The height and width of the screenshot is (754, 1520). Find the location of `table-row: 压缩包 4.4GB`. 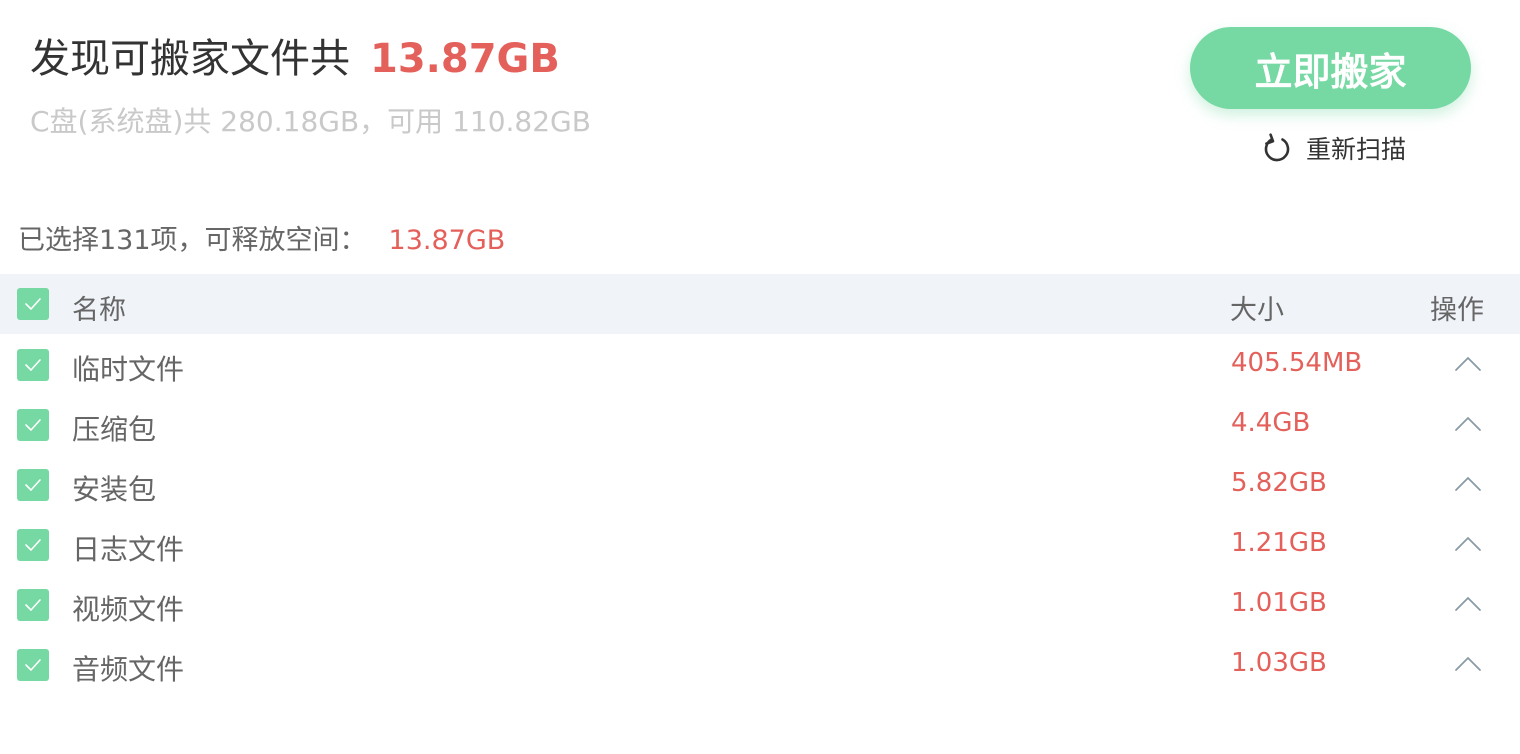

table-row: 压缩包 4.4GB is located at coordinates (760, 424).